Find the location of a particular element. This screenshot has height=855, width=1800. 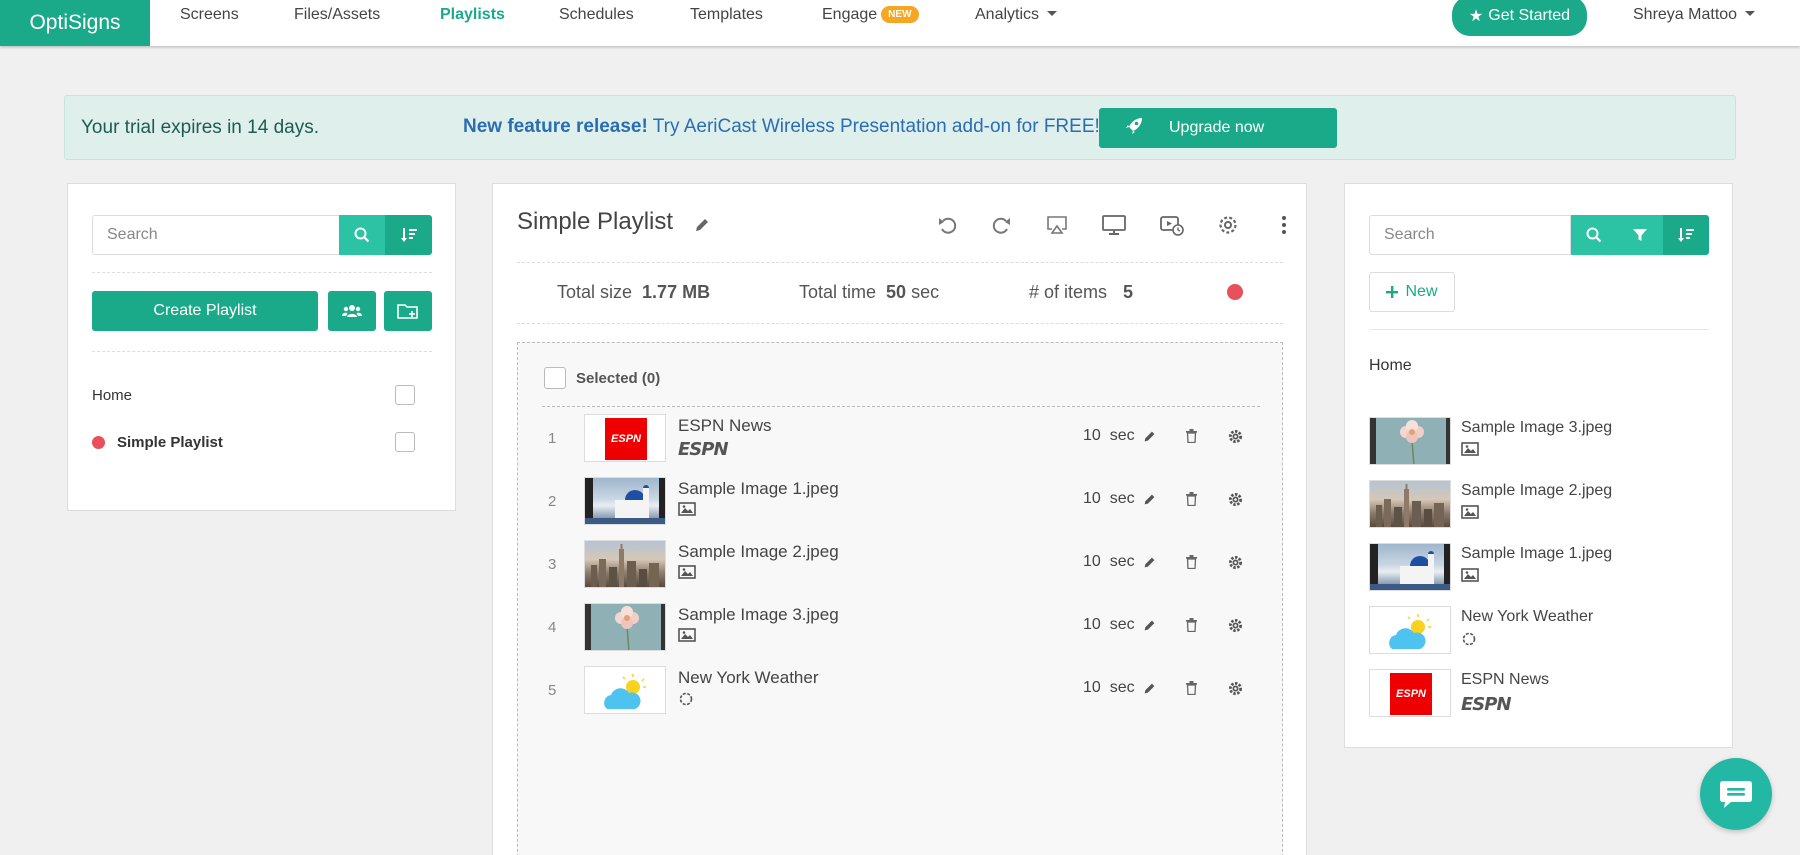

nav-playlists: Playlists is located at coordinates (472, 15).